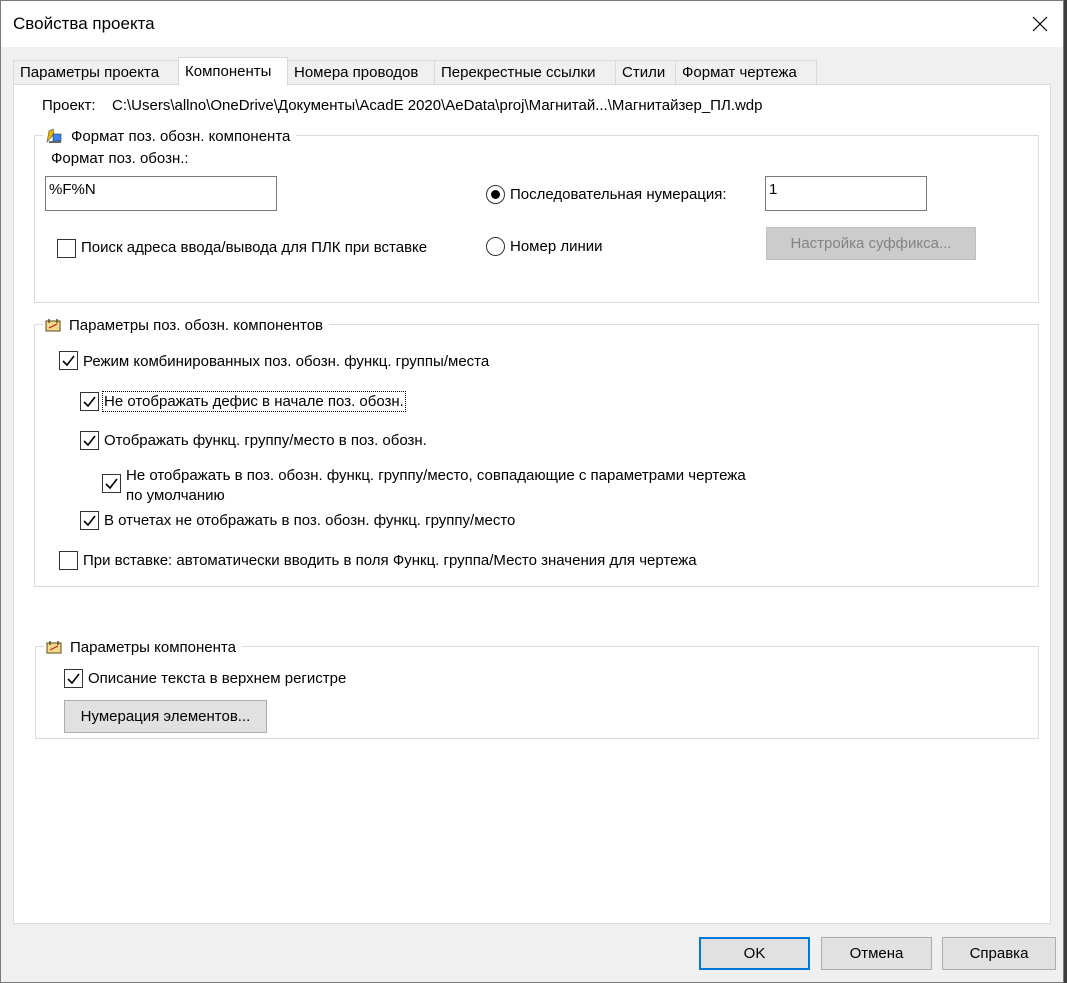 This screenshot has width=1067, height=983. I want to click on auto-fill-checkbox, so click(68, 560).